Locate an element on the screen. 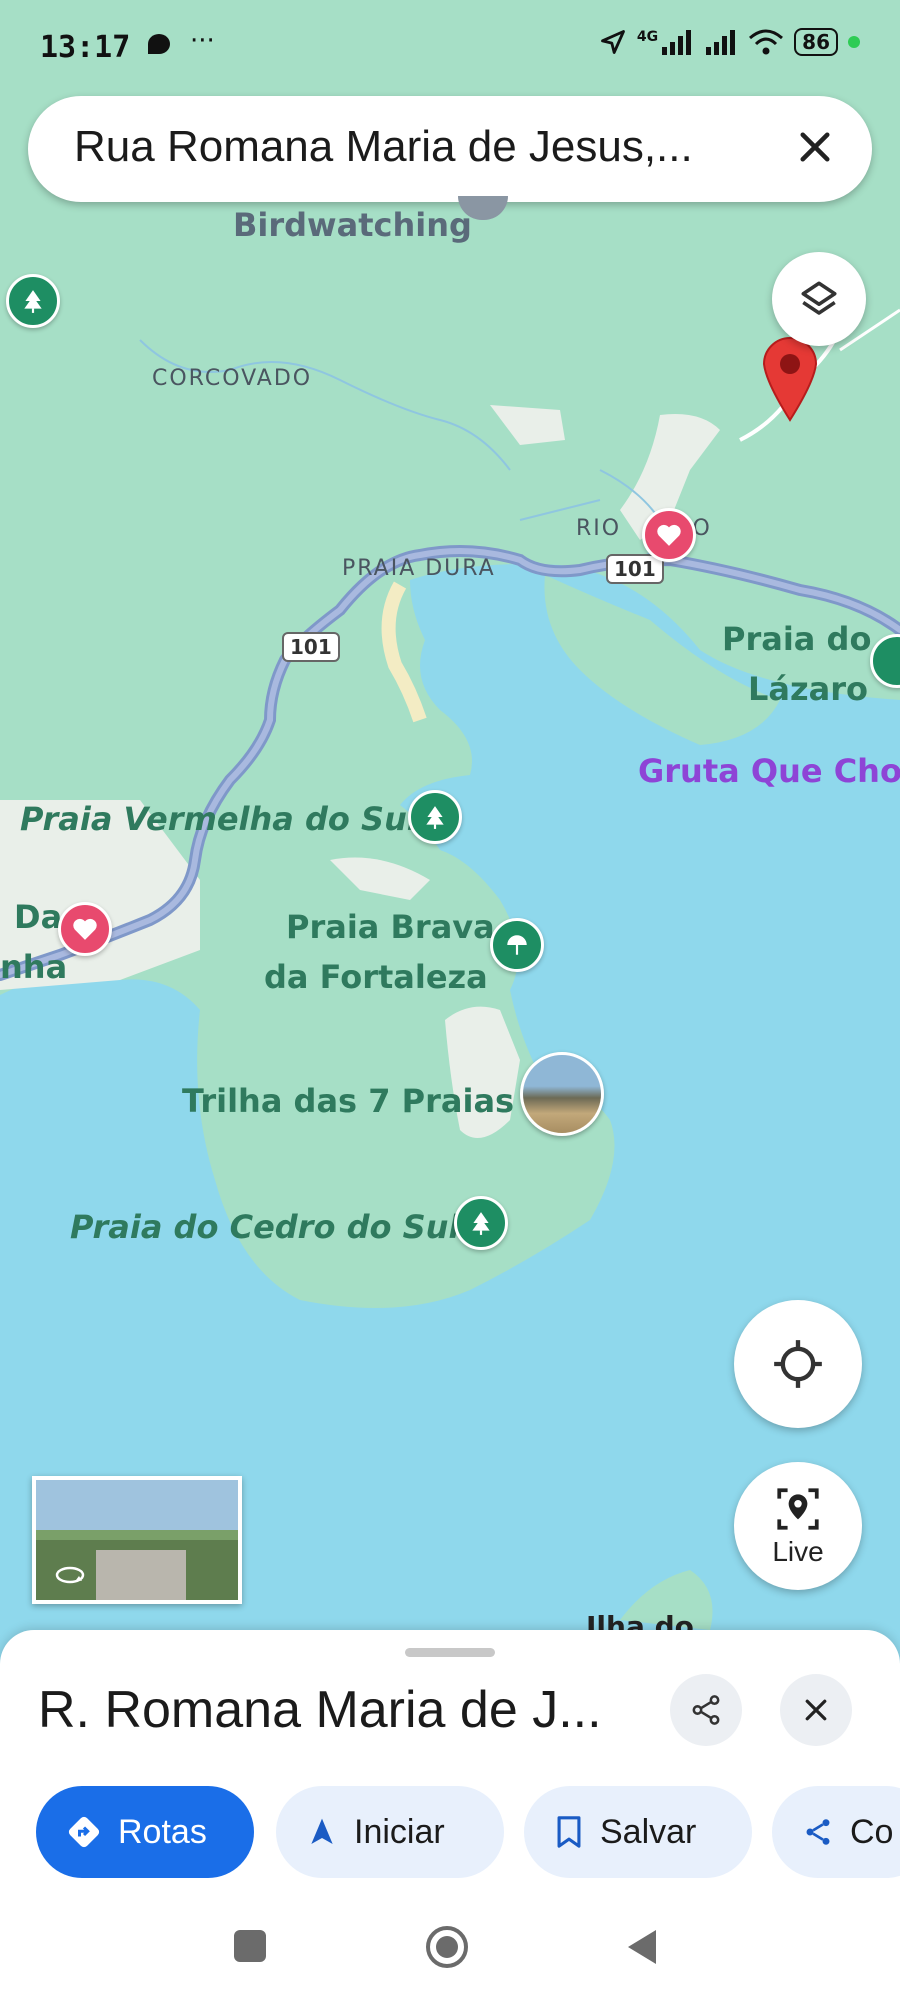  live-label: Live is located at coordinates (798, 1551).